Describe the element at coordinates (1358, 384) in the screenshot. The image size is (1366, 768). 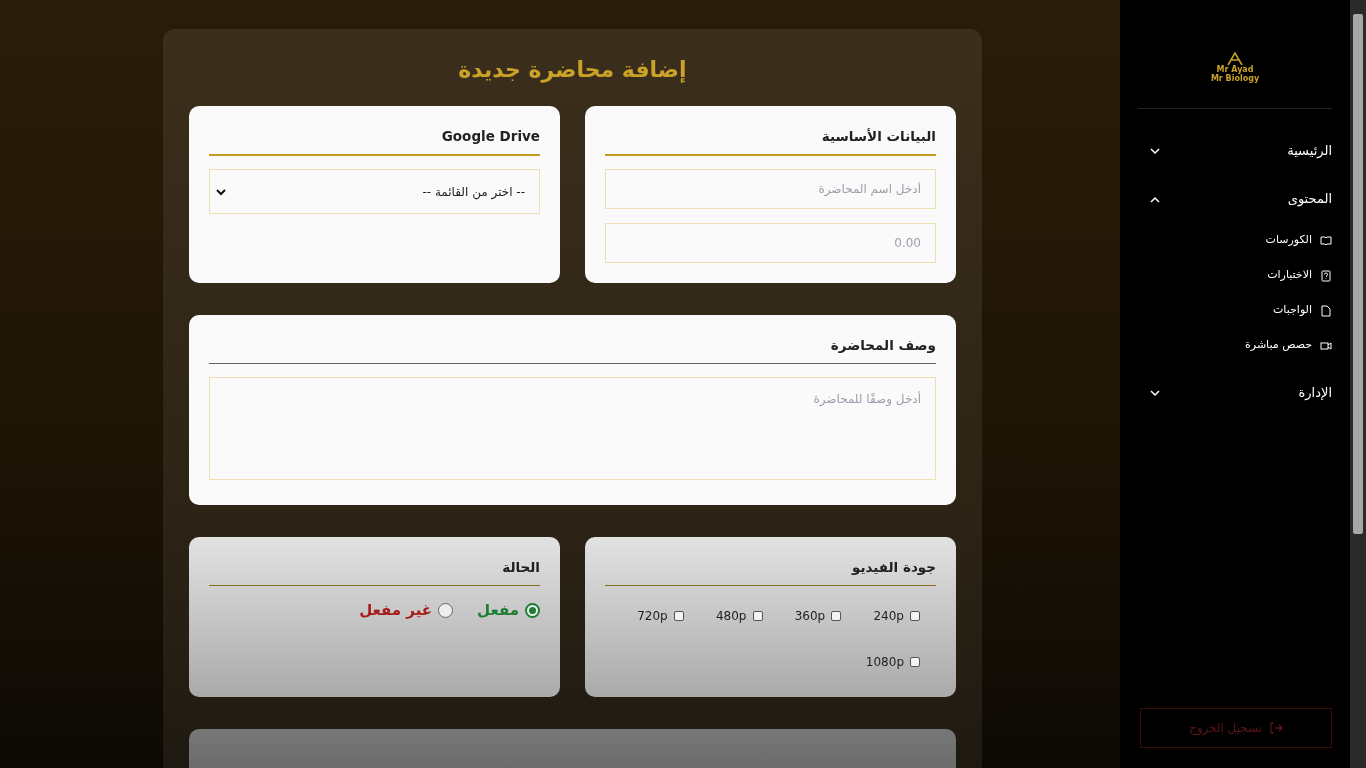
I see `scrollbar` at that location.